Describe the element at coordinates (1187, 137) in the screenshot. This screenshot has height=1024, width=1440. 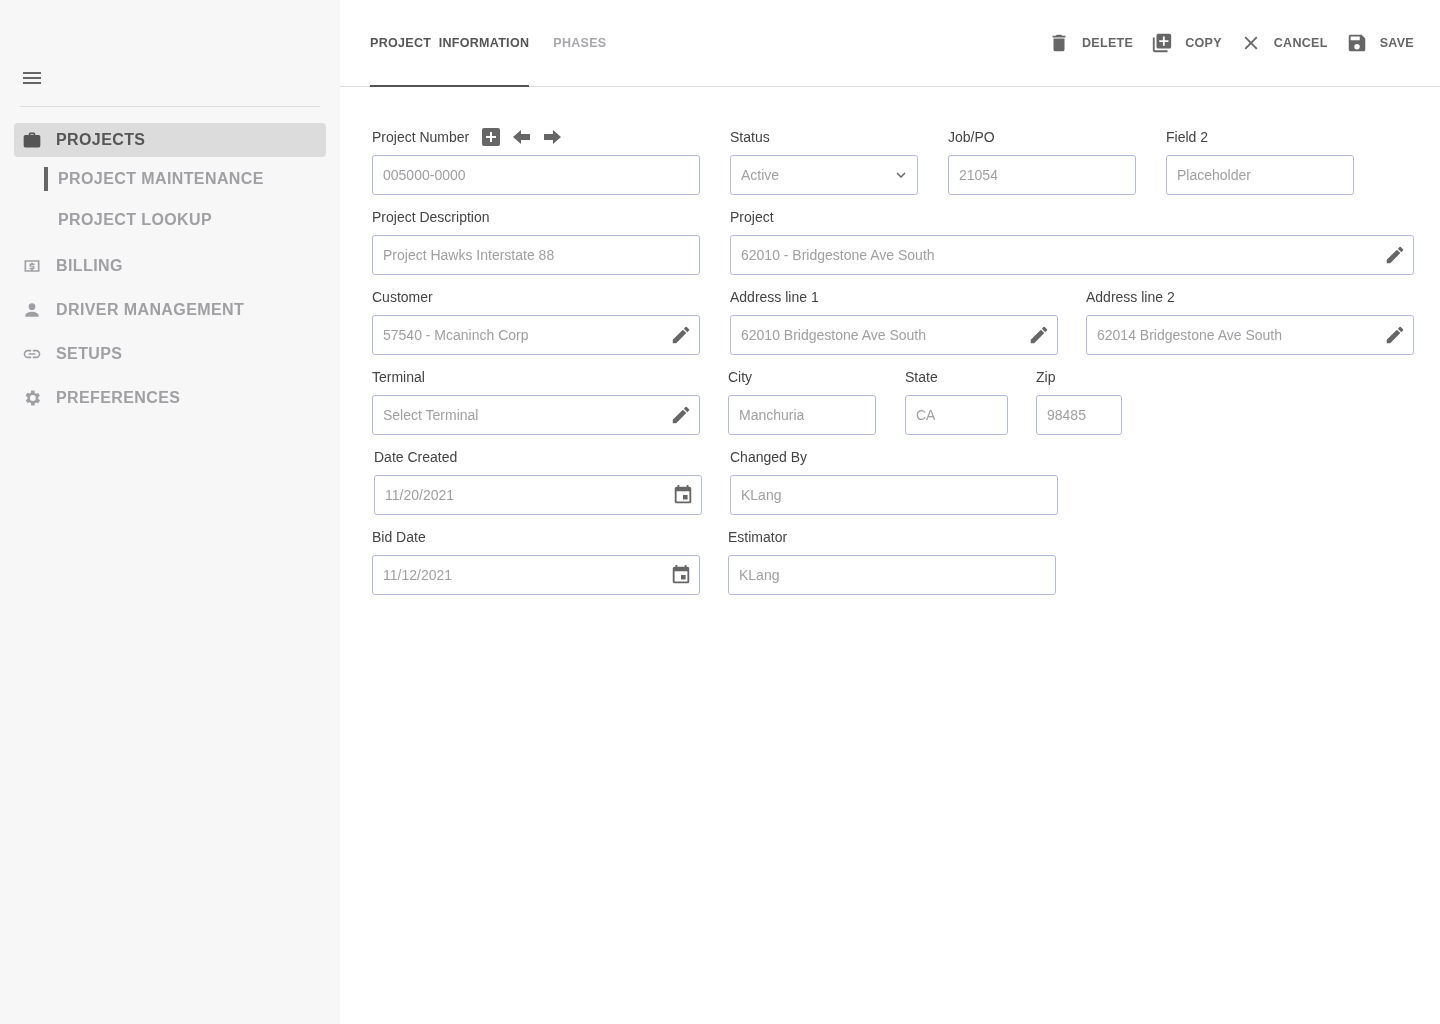
I see `field-label: Field 2` at that location.